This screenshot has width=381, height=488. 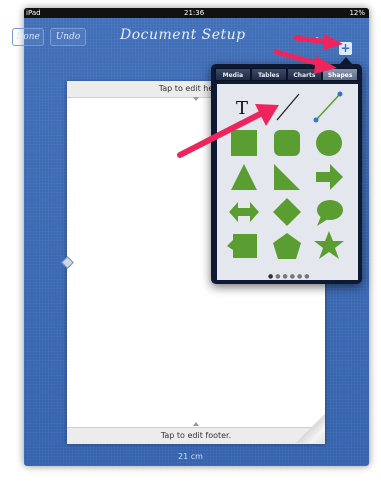 I want to click on annotation-arrows, so click(x=260, y=96).